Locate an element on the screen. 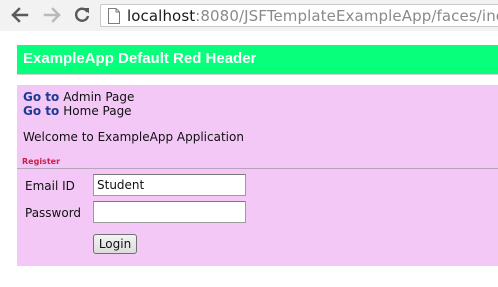 This screenshot has height=287, width=498. email-field is located at coordinates (169, 185).